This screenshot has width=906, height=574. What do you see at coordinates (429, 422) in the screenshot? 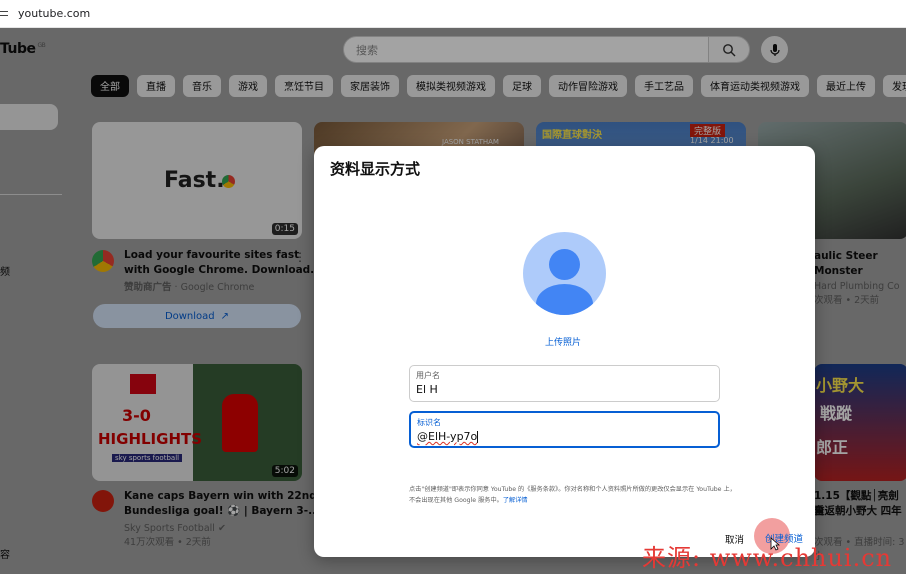
I see `handle-label: 标识名` at bounding box center [429, 422].